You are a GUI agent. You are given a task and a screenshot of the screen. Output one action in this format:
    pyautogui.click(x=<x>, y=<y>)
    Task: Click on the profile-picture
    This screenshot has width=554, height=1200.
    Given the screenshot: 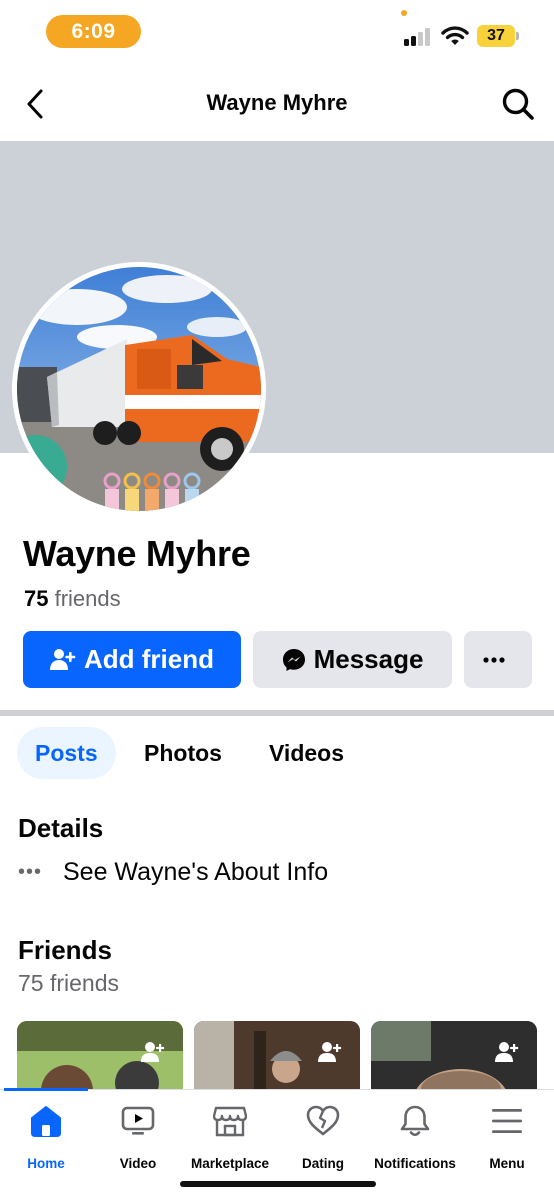 What is the action you would take?
    pyautogui.click(x=139, y=389)
    